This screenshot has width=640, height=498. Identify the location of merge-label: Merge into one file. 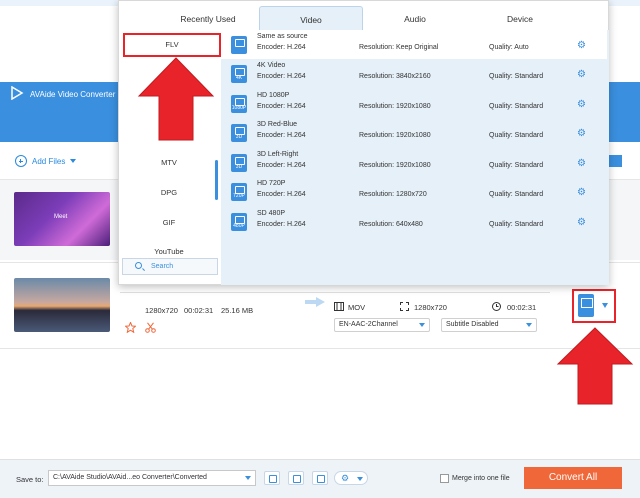
(481, 478).